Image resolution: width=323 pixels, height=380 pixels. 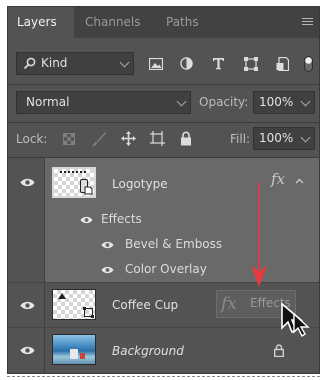 I want to click on lock-label: Lock:, so click(x=32, y=139).